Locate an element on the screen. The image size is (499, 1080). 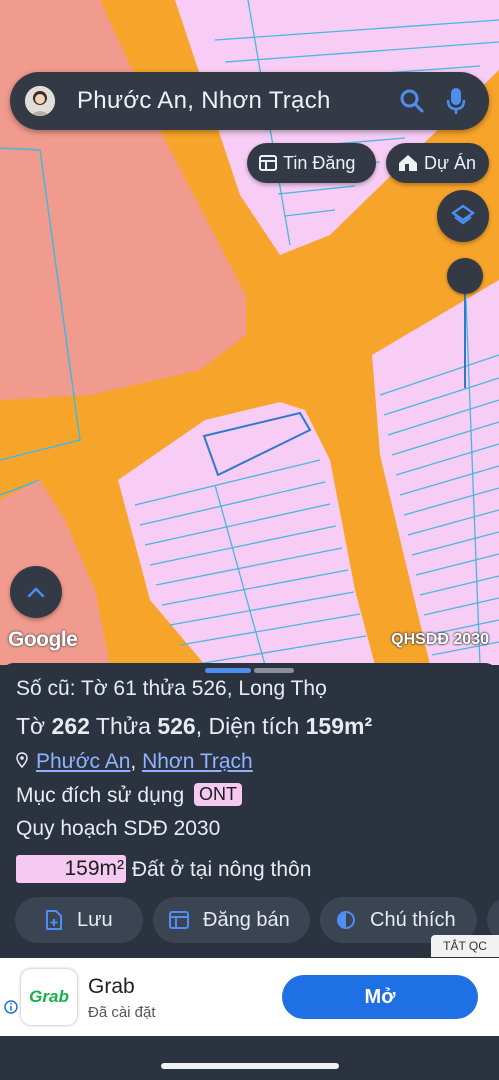
contrast-icon is located at coordinates (346, 920).